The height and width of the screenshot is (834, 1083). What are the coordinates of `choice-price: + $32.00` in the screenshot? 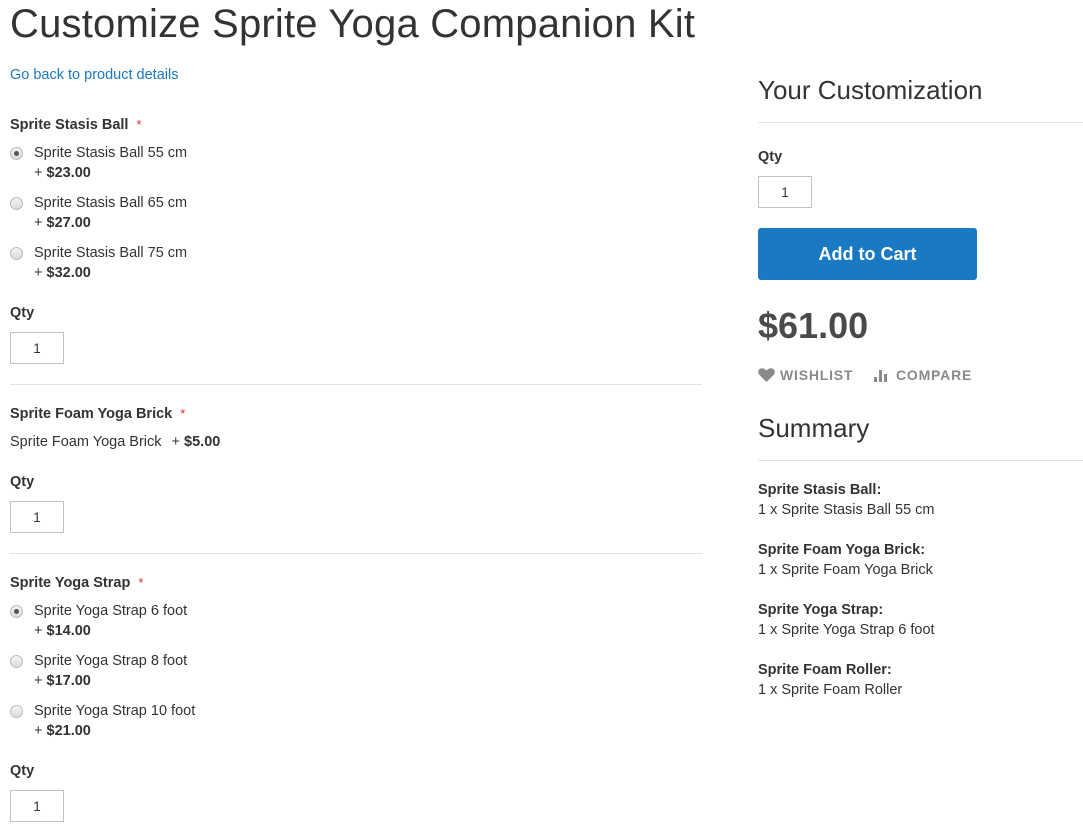 It's located at (62, 273).